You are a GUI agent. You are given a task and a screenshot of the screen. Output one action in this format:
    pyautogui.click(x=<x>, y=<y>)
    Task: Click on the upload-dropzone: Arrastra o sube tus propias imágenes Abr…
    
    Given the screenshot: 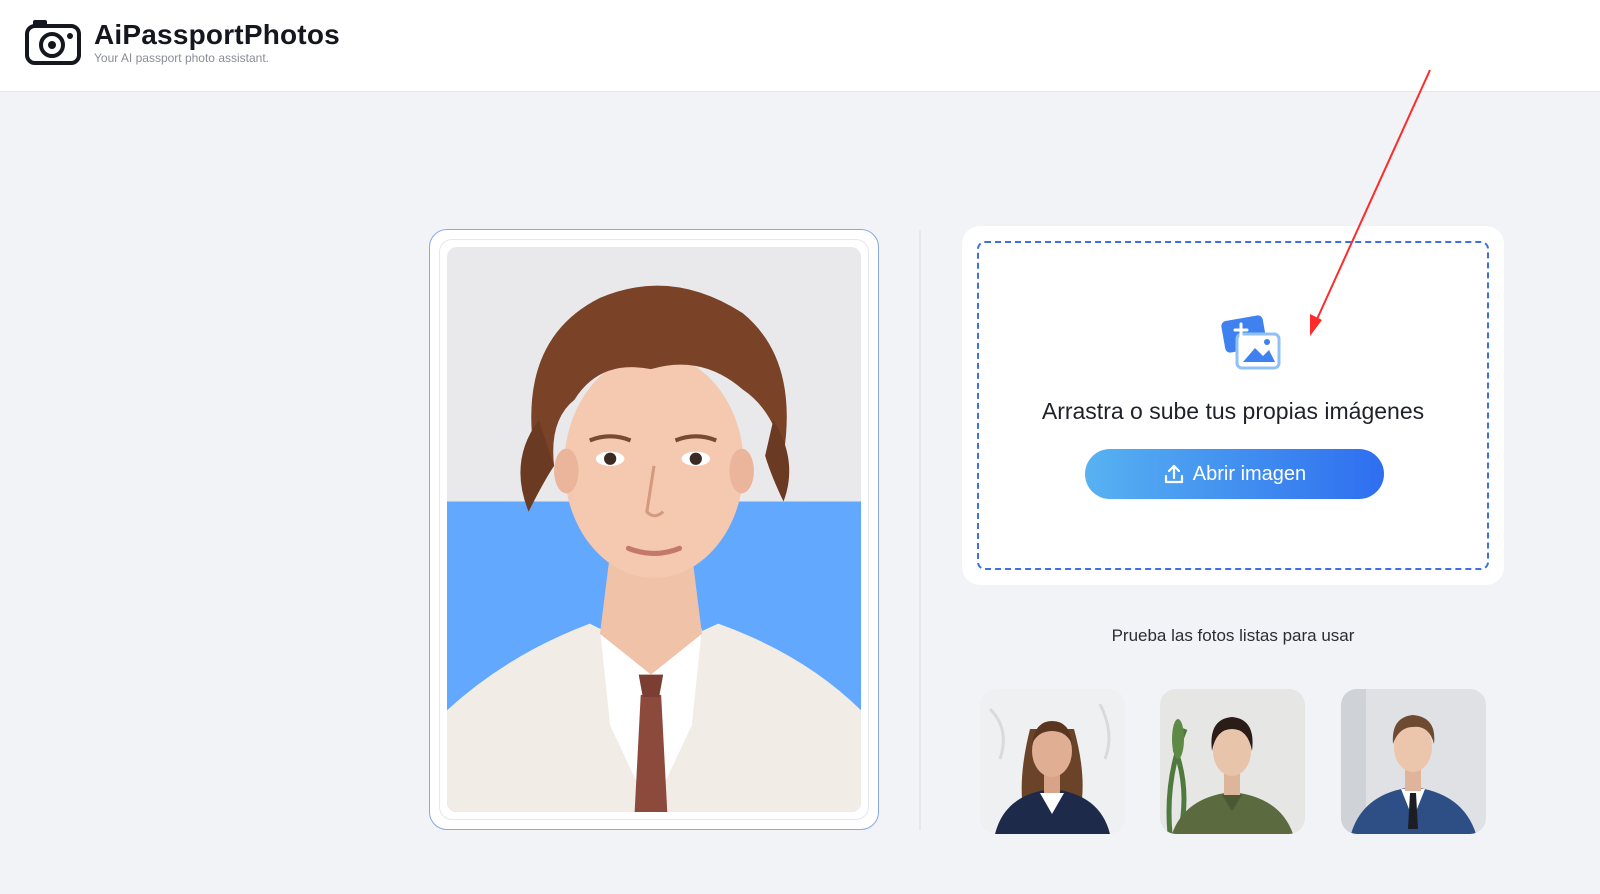 What is the action you would take?
    pyautogui.click(x=1233, y=405)
    